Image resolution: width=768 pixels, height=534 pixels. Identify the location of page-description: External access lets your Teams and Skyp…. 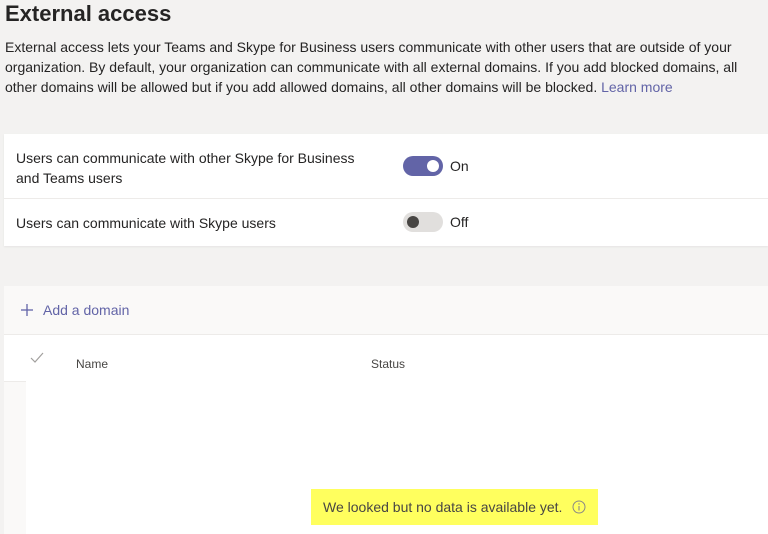
(384, 67).